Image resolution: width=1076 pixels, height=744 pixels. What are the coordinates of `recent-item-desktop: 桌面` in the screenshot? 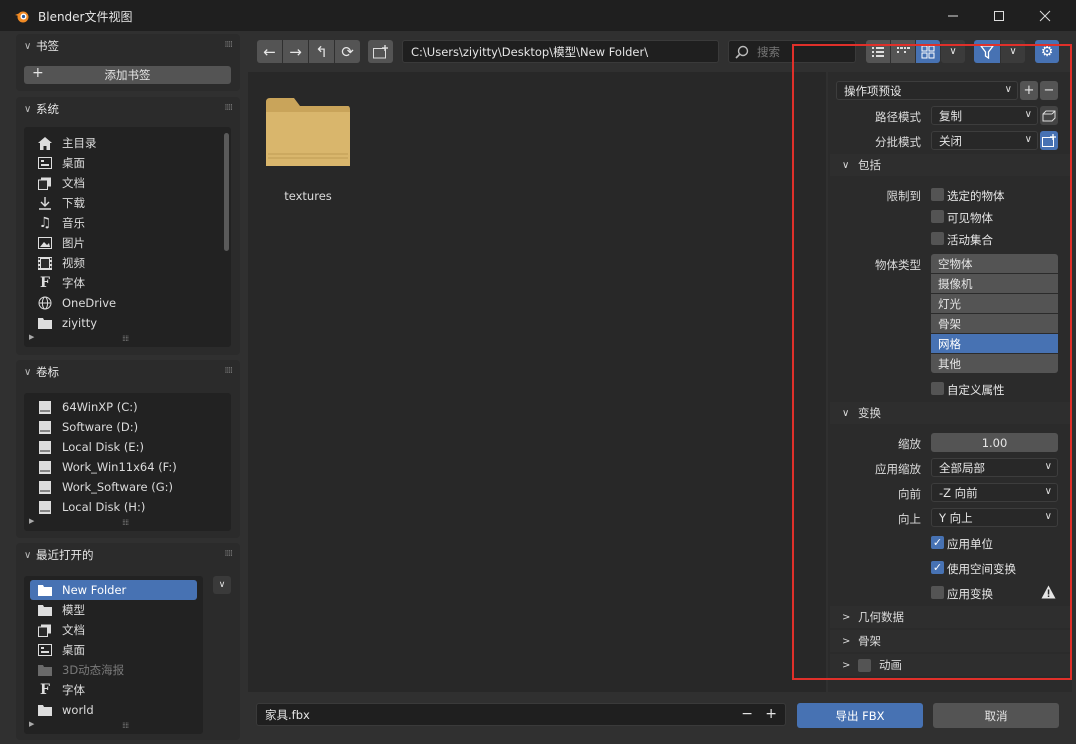 It's located at (113, 650).